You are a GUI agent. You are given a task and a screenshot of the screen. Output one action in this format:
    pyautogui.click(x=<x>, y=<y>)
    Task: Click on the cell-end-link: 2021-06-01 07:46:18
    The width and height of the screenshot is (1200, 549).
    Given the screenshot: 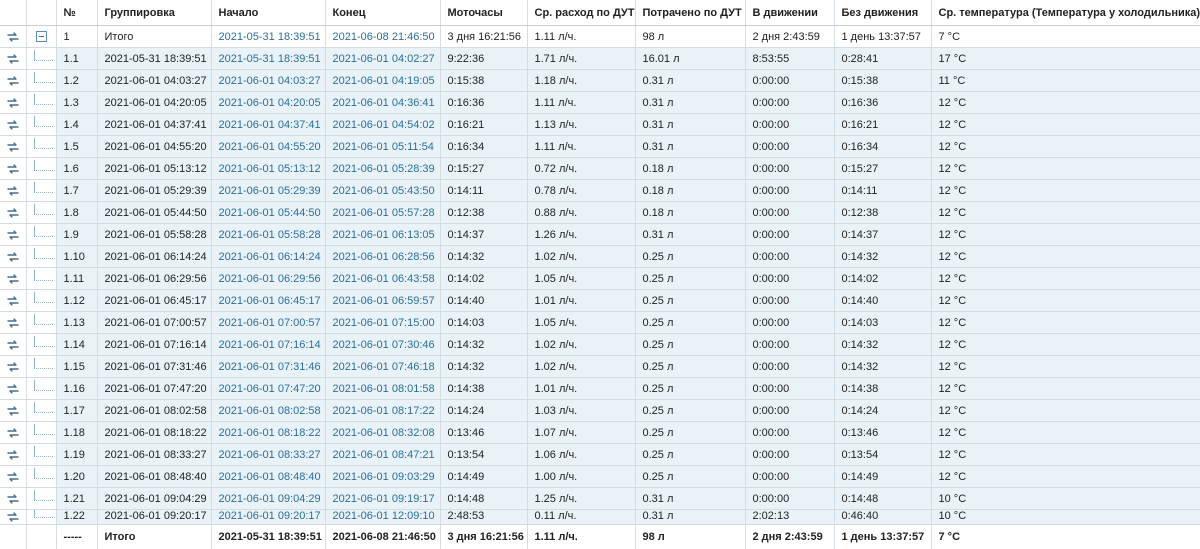 What is the action you would take?
    pyautogui.click(x=383, y=366)
    